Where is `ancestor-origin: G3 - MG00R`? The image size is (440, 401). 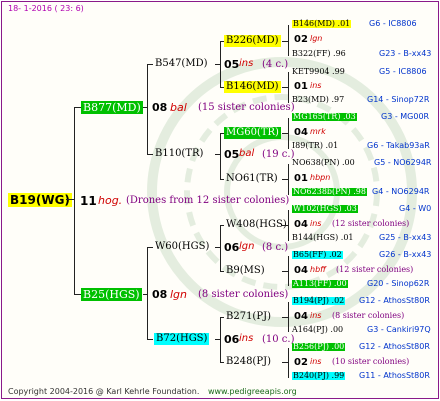
ancestor-origin: G3 - MG00R is located at coordinates (405, 116).